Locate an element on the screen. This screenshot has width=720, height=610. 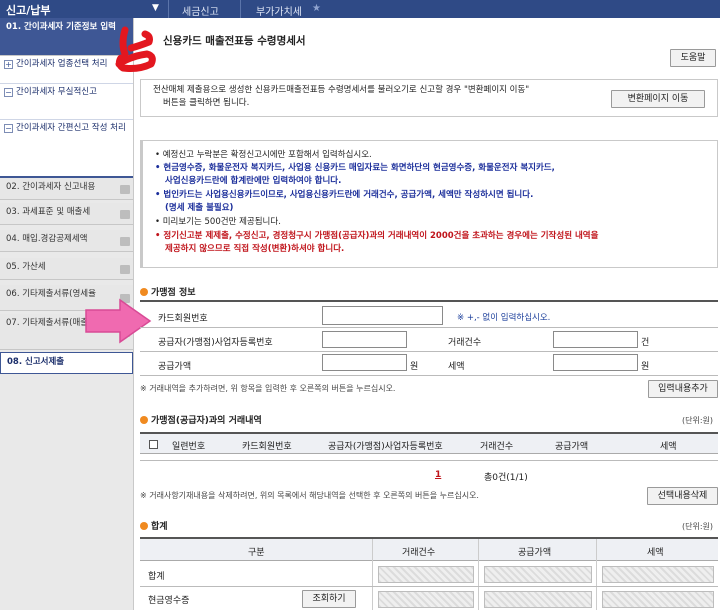
column-header: 구분 is located at coordinates (256, 553).